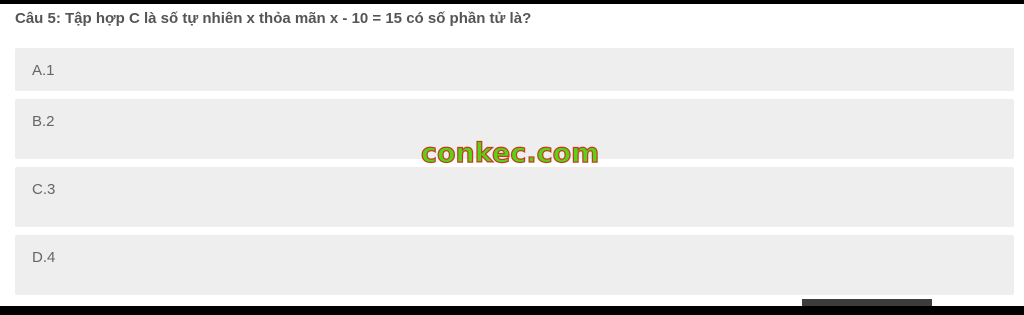 This screenshot has height=315, width=1024. I want to click on scroll-thumb, so click(867, 302).